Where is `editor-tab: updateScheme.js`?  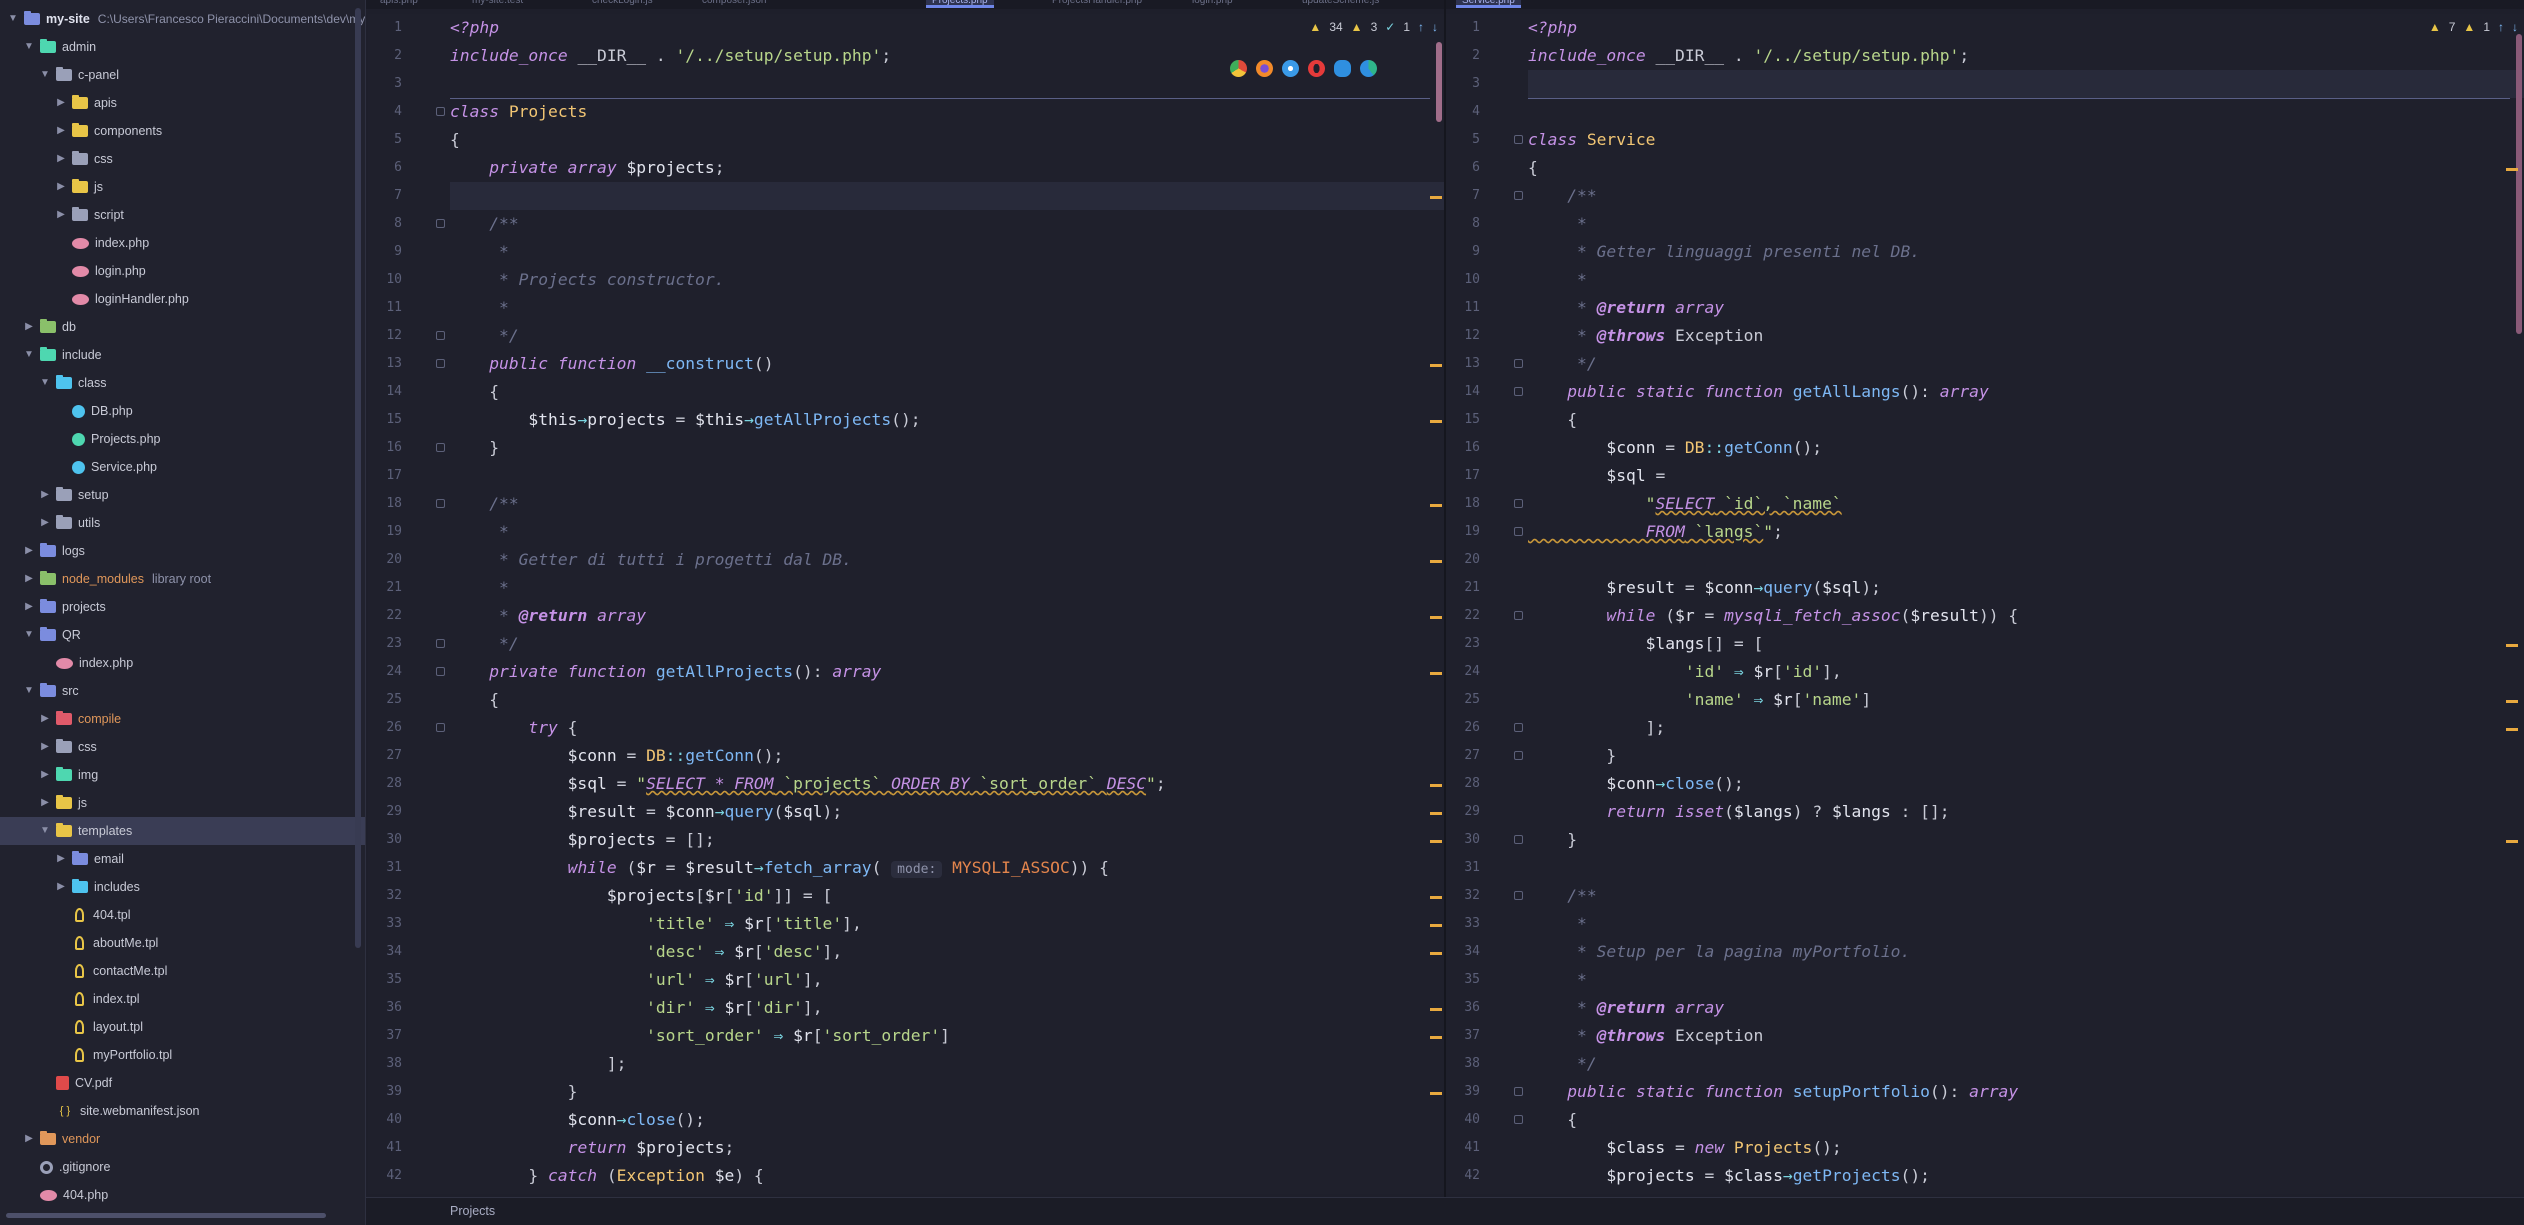 editor-tab: updateScheme.js is located at coordinates (1340, 4).